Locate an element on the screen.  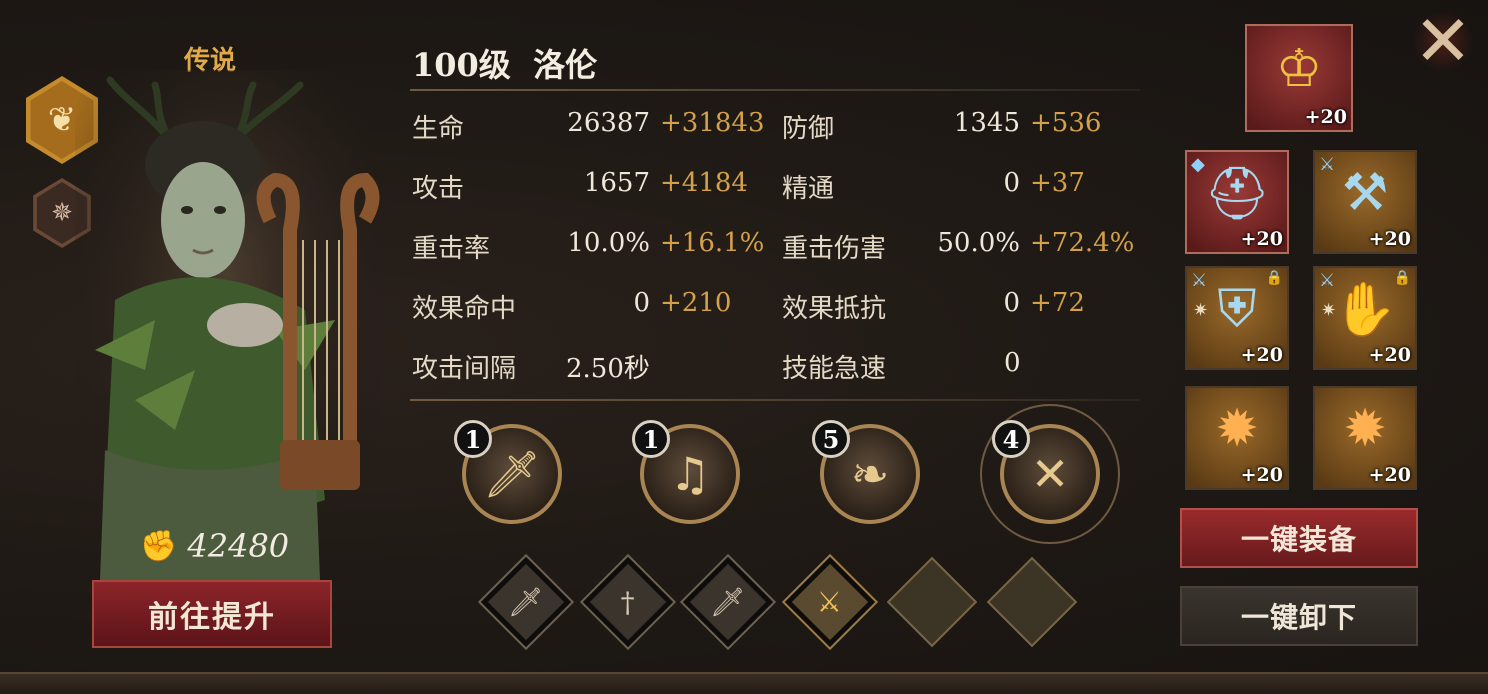
stat-row: 攻击间隔 2.50秒 is located at coordinates (587, 368).